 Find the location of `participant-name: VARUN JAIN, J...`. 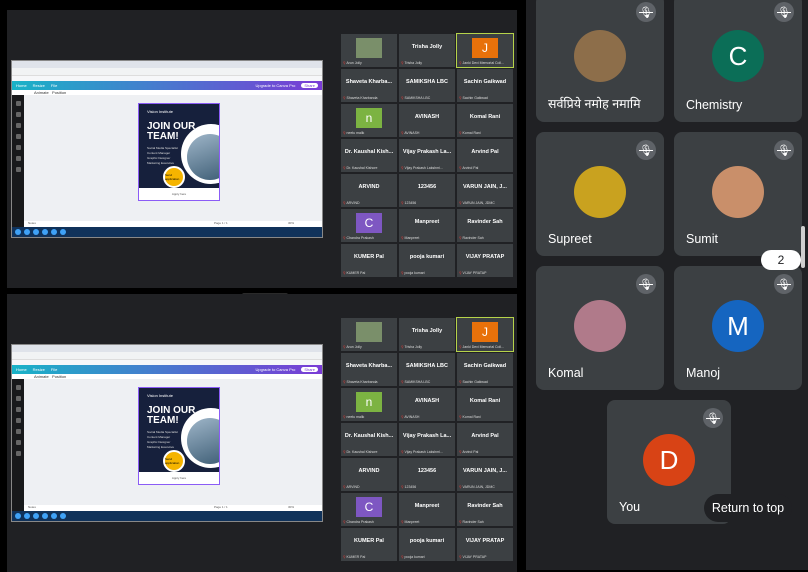

participant-name: VARUN JAIN, J... is located at coordinates (485, 471).